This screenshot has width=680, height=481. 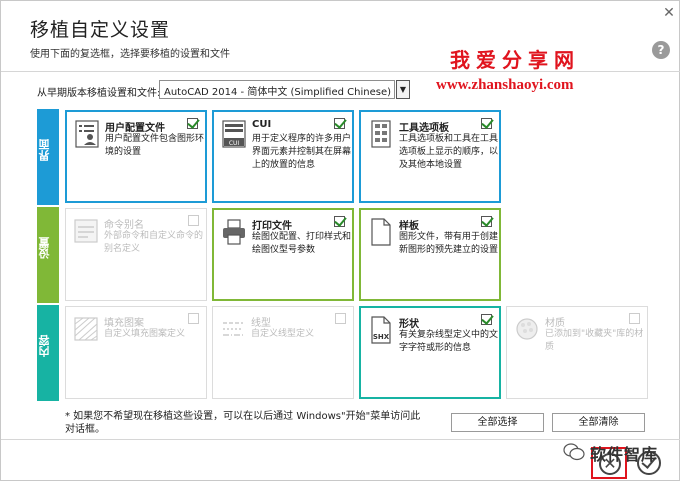 What do you see at coordinates (87, 134) in the screenshot?
I see `user-profile-icon` at bounding box center [87, 134].